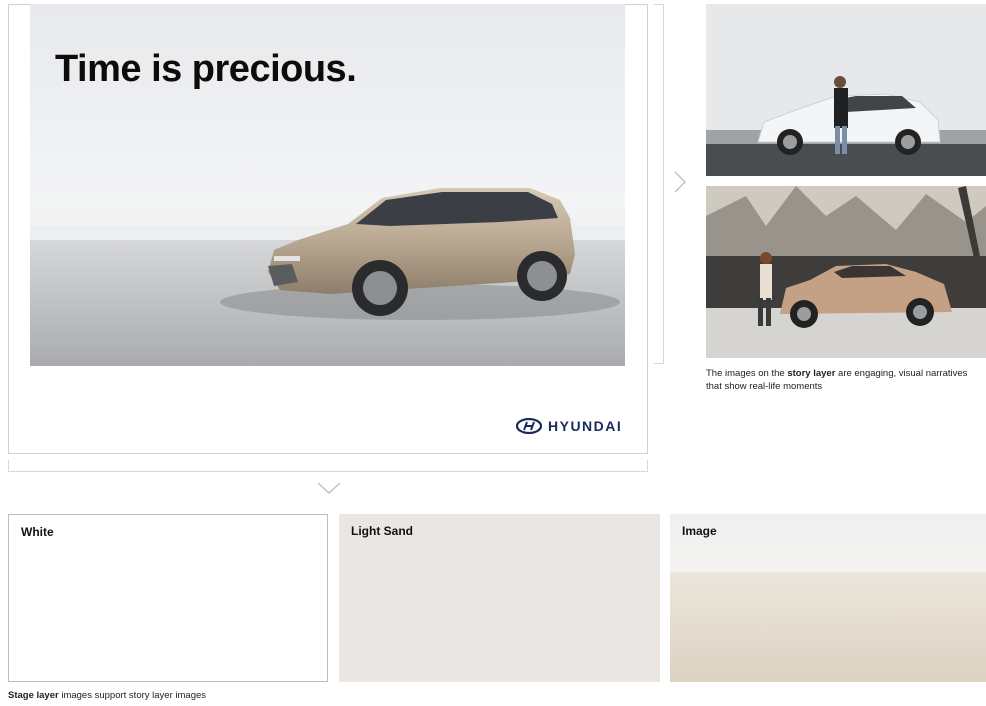  I want to click on stage-bracket, so click(328, 466).